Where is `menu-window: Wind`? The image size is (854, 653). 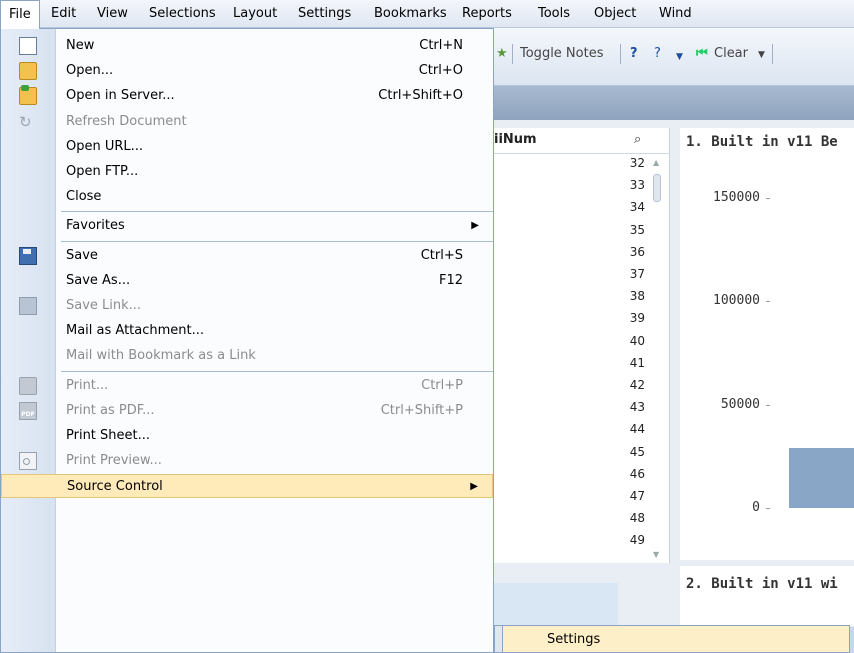 menu-window: Wind is located at coordinates (675, 14).